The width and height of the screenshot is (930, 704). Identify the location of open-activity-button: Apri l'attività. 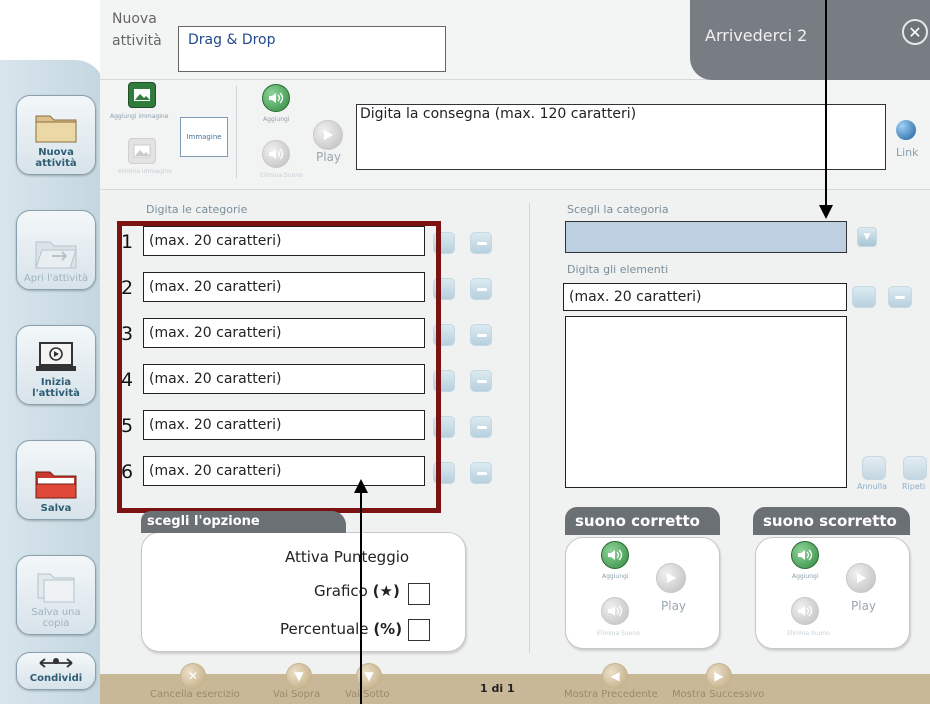
(56, 250).